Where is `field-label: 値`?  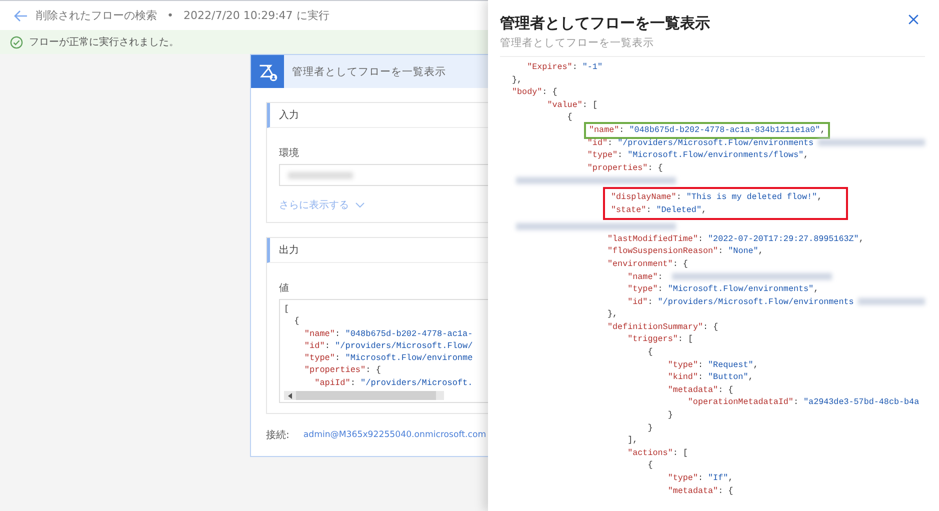 field-label: 値 is located at coordinates (284, 288).